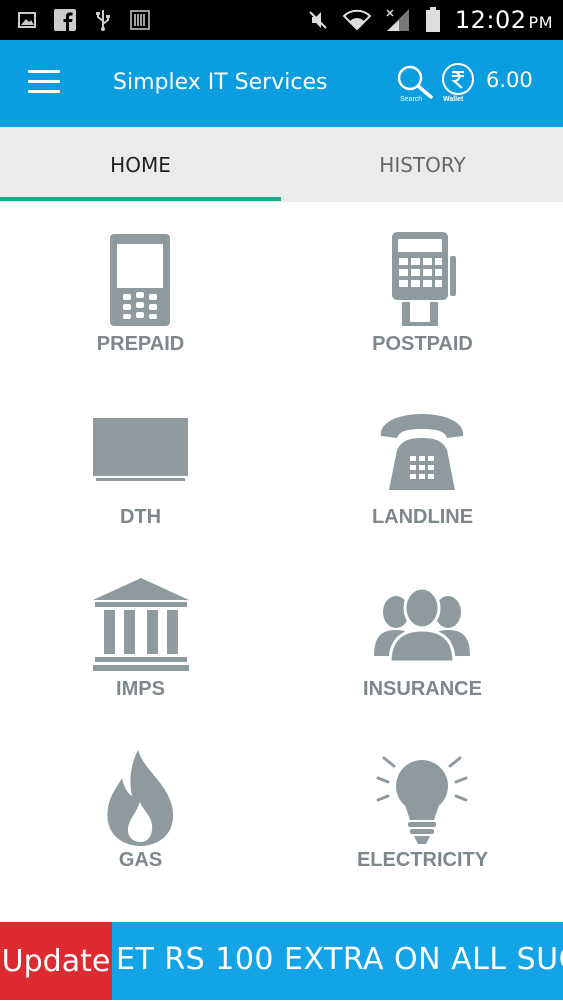  I want to click on search-button: Search, so click(415, 85).